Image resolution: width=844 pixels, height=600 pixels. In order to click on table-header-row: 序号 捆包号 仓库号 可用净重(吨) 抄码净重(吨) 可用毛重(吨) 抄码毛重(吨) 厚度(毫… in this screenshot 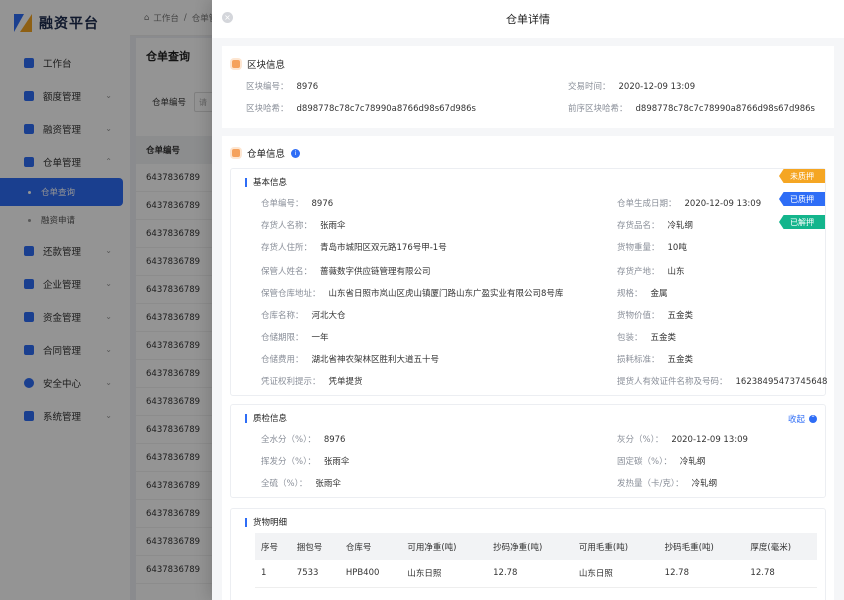, I will do `click(536, 546)`.